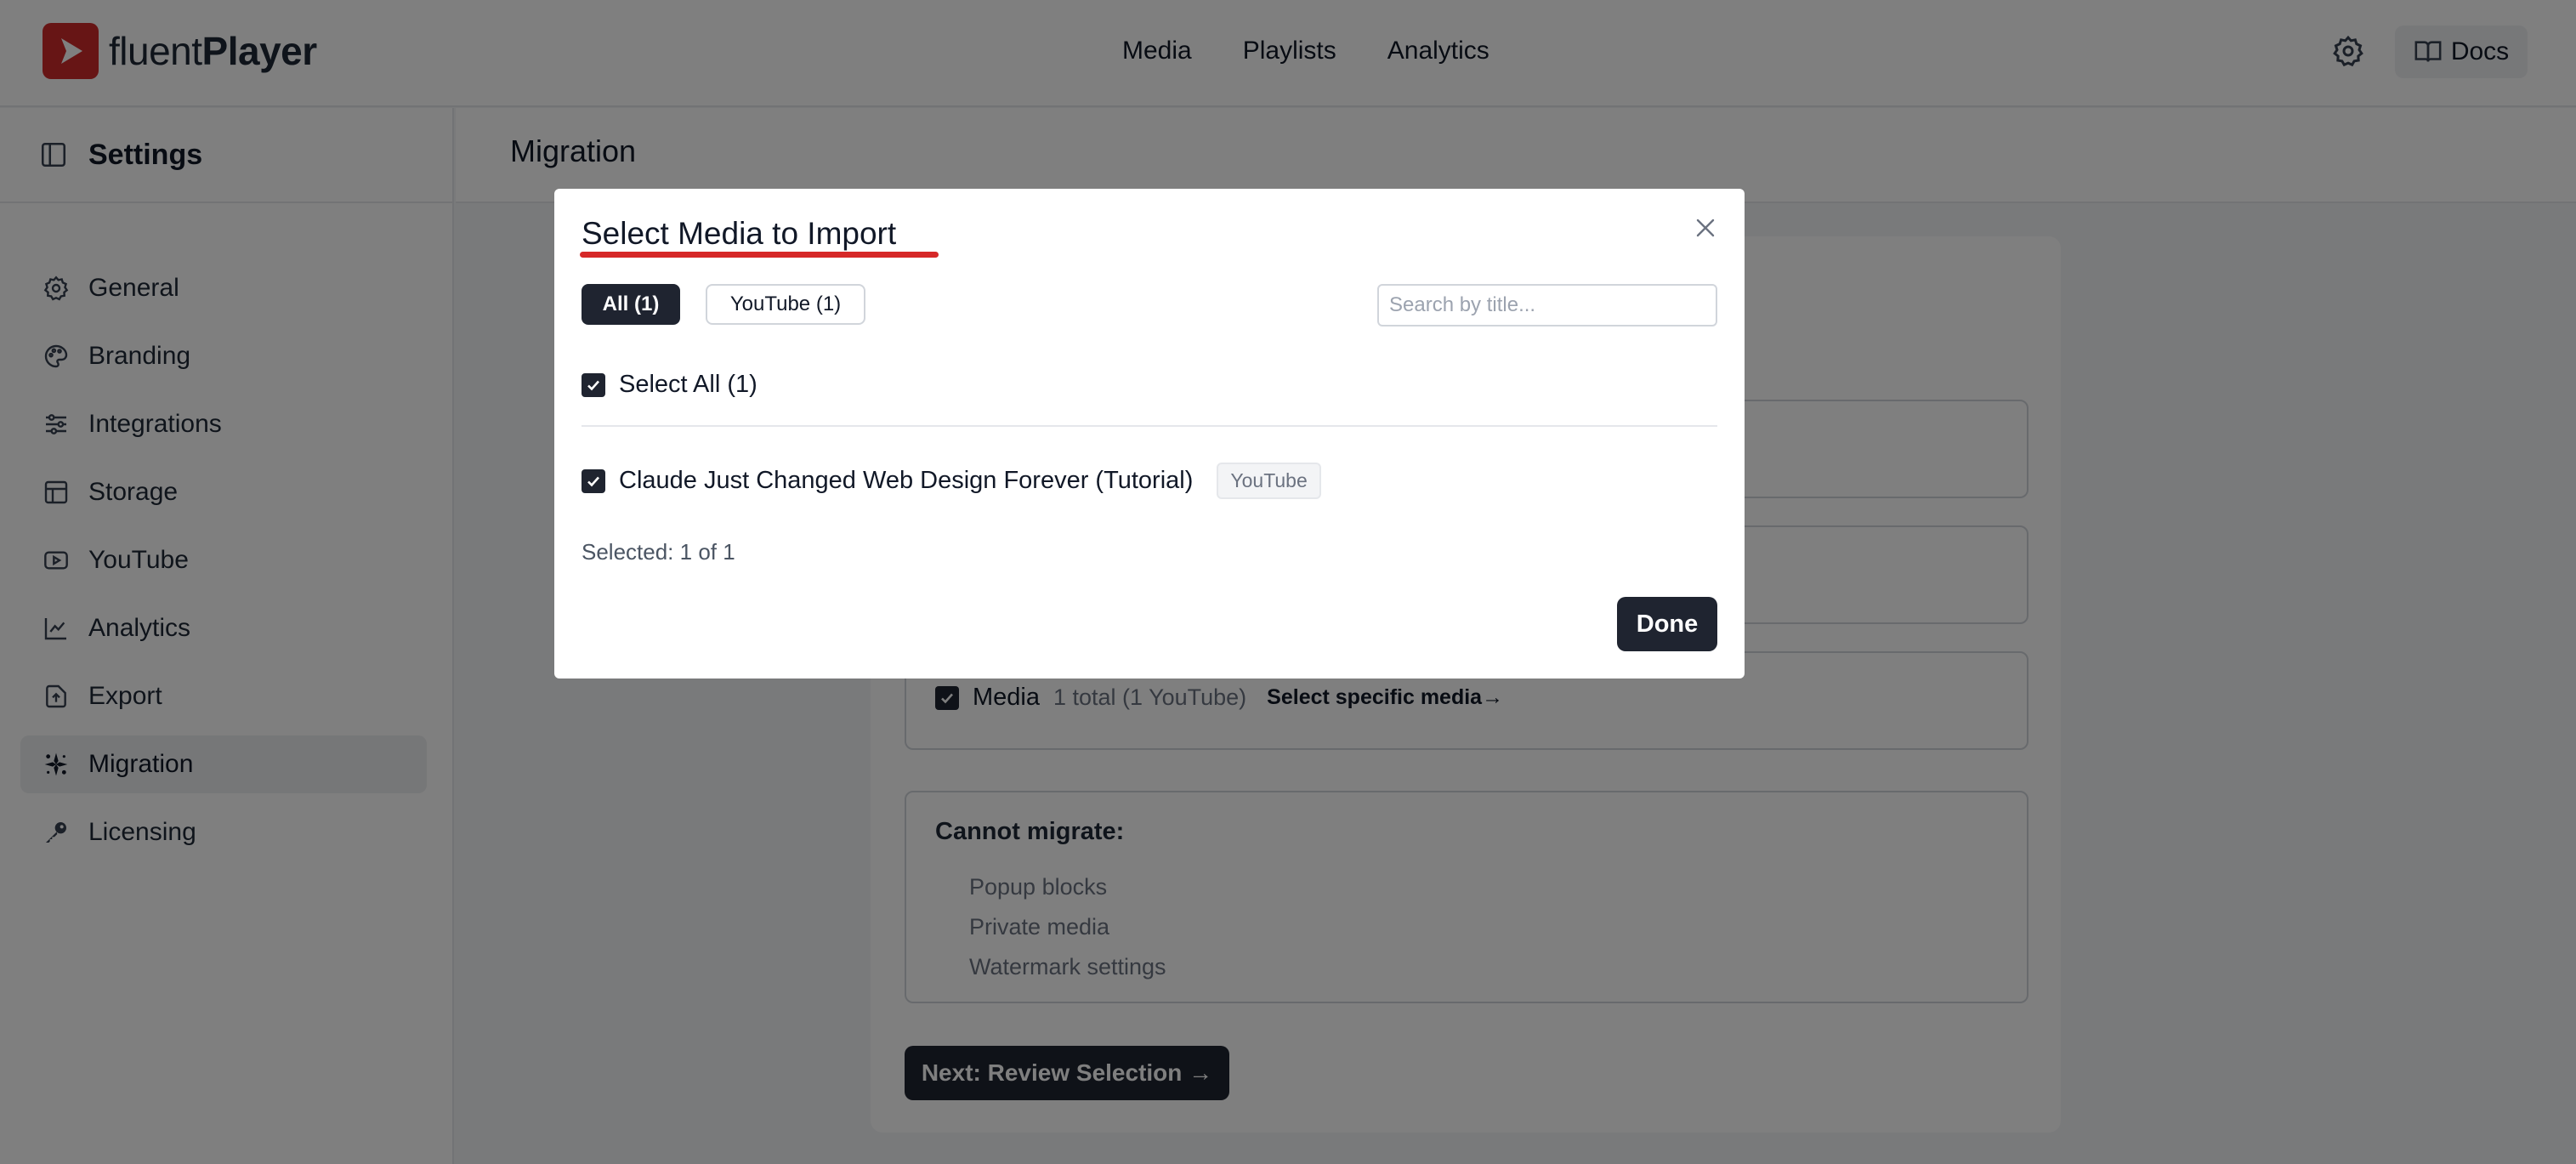 Image resolution: width=2576 pixels, height=1164 pixels. Describe the element at coordinates (631, 304) in the screenshot. I see `tab-all: All (1)` at that location.